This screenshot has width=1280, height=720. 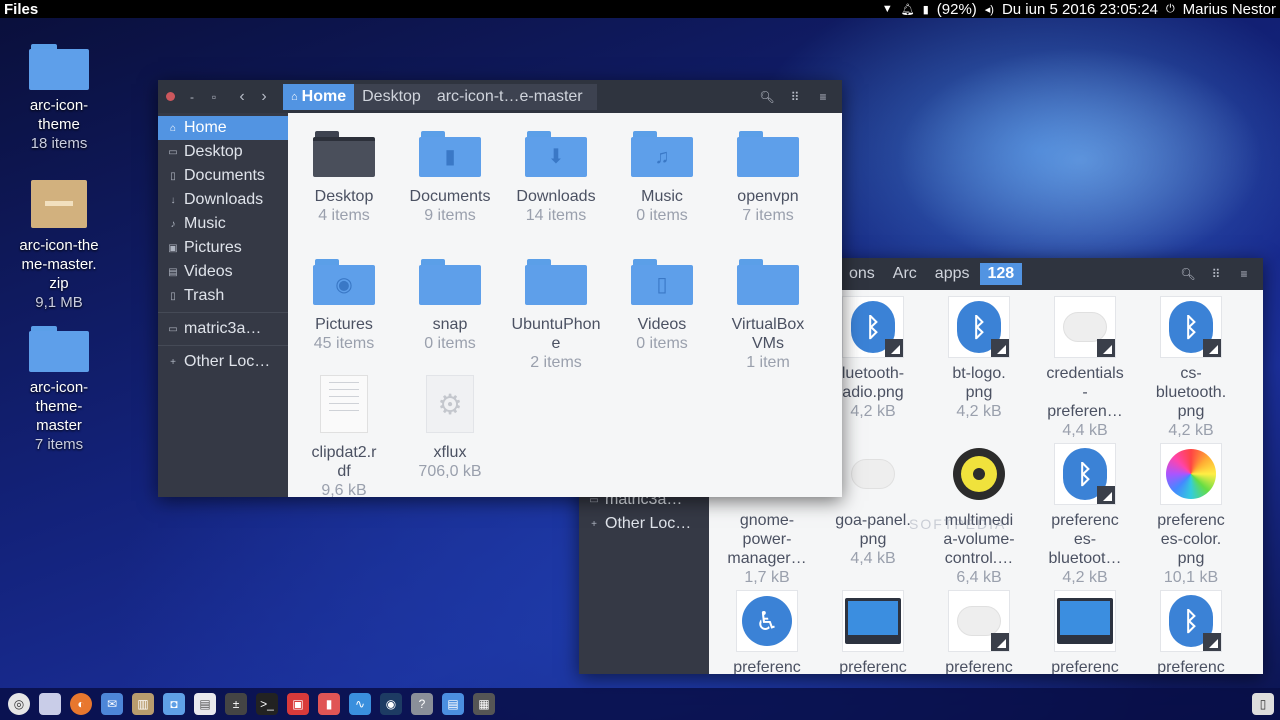 I want to click on minimize-button: -, so click(x=192, y=97).